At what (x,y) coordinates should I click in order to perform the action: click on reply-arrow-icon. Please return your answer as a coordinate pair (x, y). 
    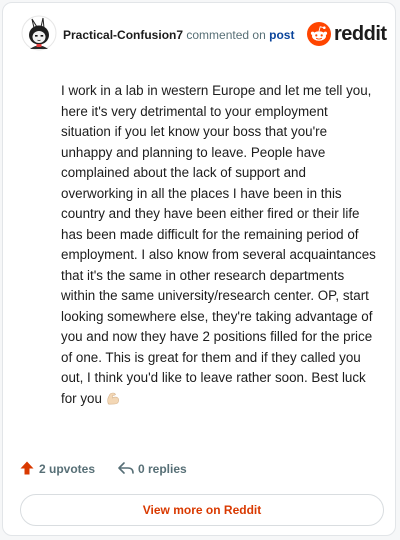
    Looking at the image, I should click on (126, 468).